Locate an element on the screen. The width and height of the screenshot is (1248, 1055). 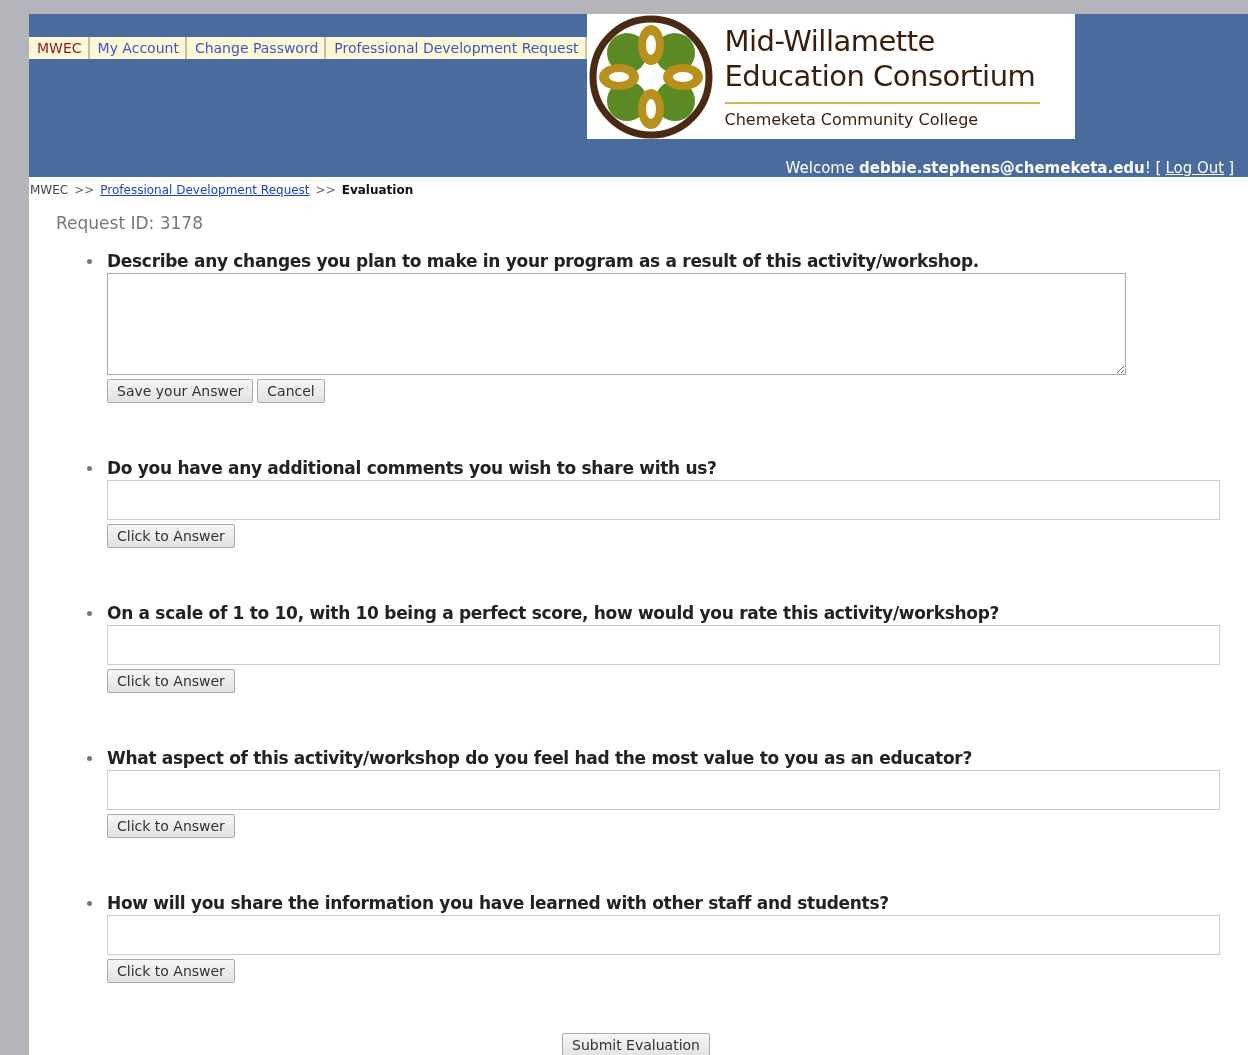
request-id: Request ID: 3178 is located at coordinates (130, 223).